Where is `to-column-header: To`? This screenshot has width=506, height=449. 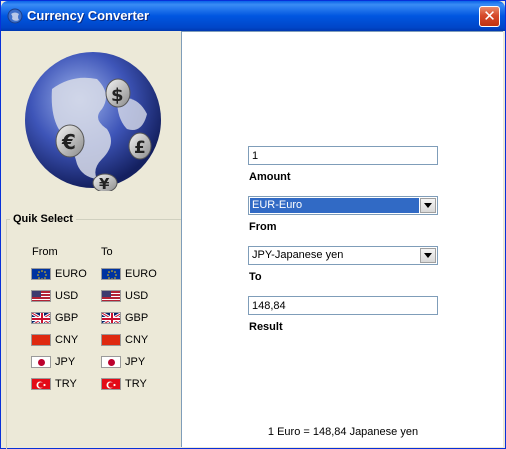
to-column-header: To is located at coordinates (107, 252).